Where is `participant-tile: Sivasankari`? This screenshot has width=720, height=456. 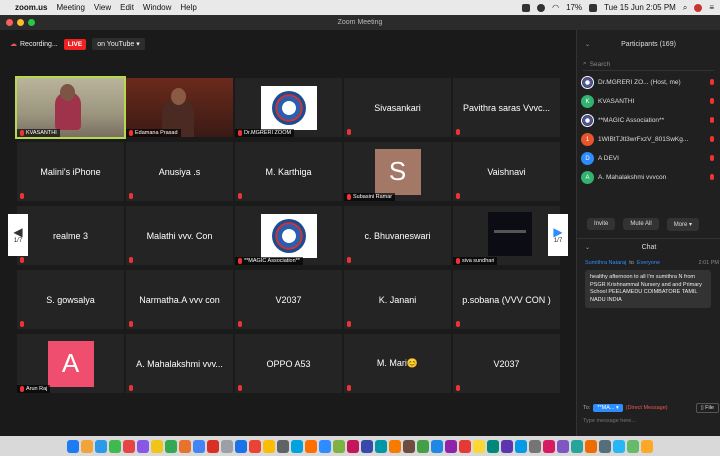 participant-tile: Sivasankari is located at coordinates (397, 107).